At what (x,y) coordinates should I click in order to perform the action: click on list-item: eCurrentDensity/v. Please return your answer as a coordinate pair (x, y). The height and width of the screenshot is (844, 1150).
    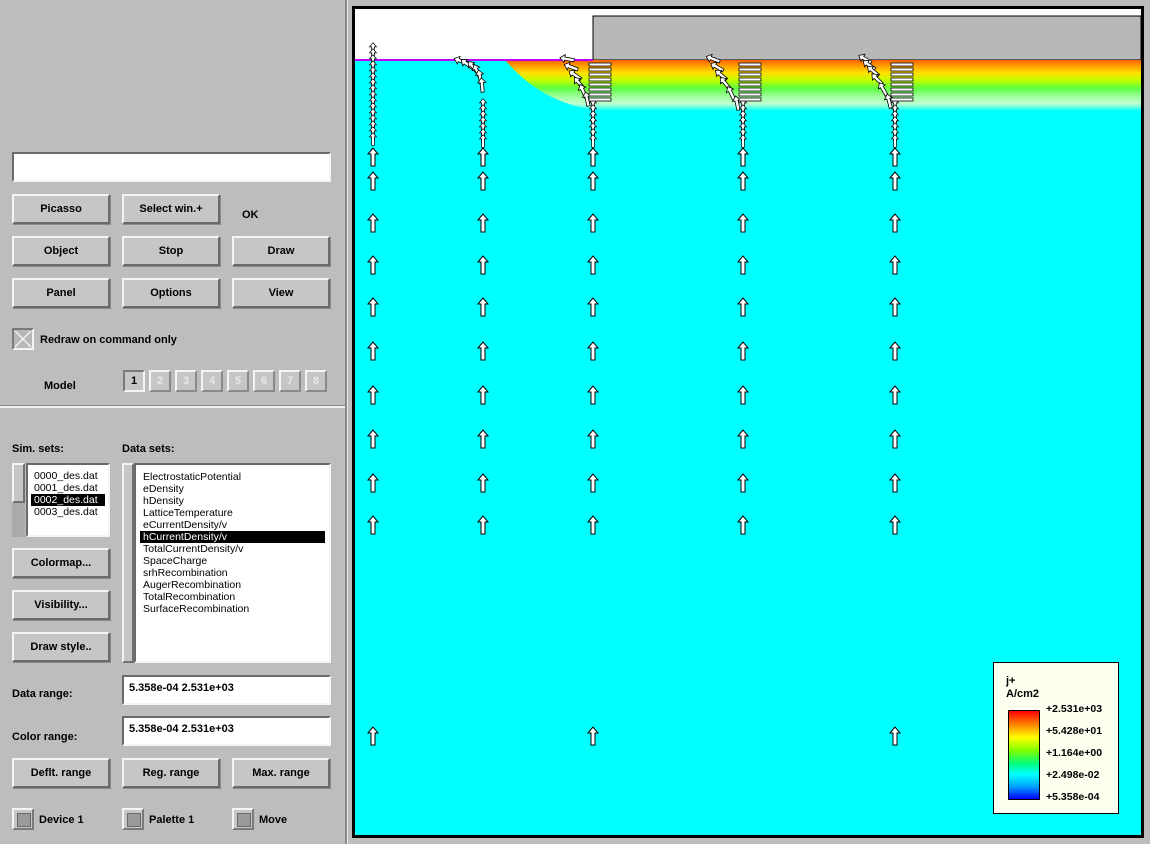
    Looking at the image, I should click on (232, 525).